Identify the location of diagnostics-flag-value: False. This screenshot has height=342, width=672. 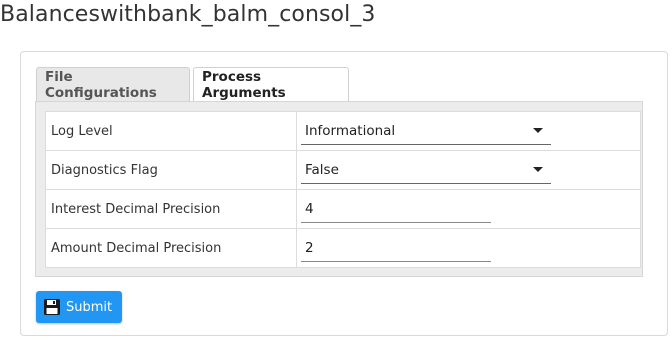
(322, 169).